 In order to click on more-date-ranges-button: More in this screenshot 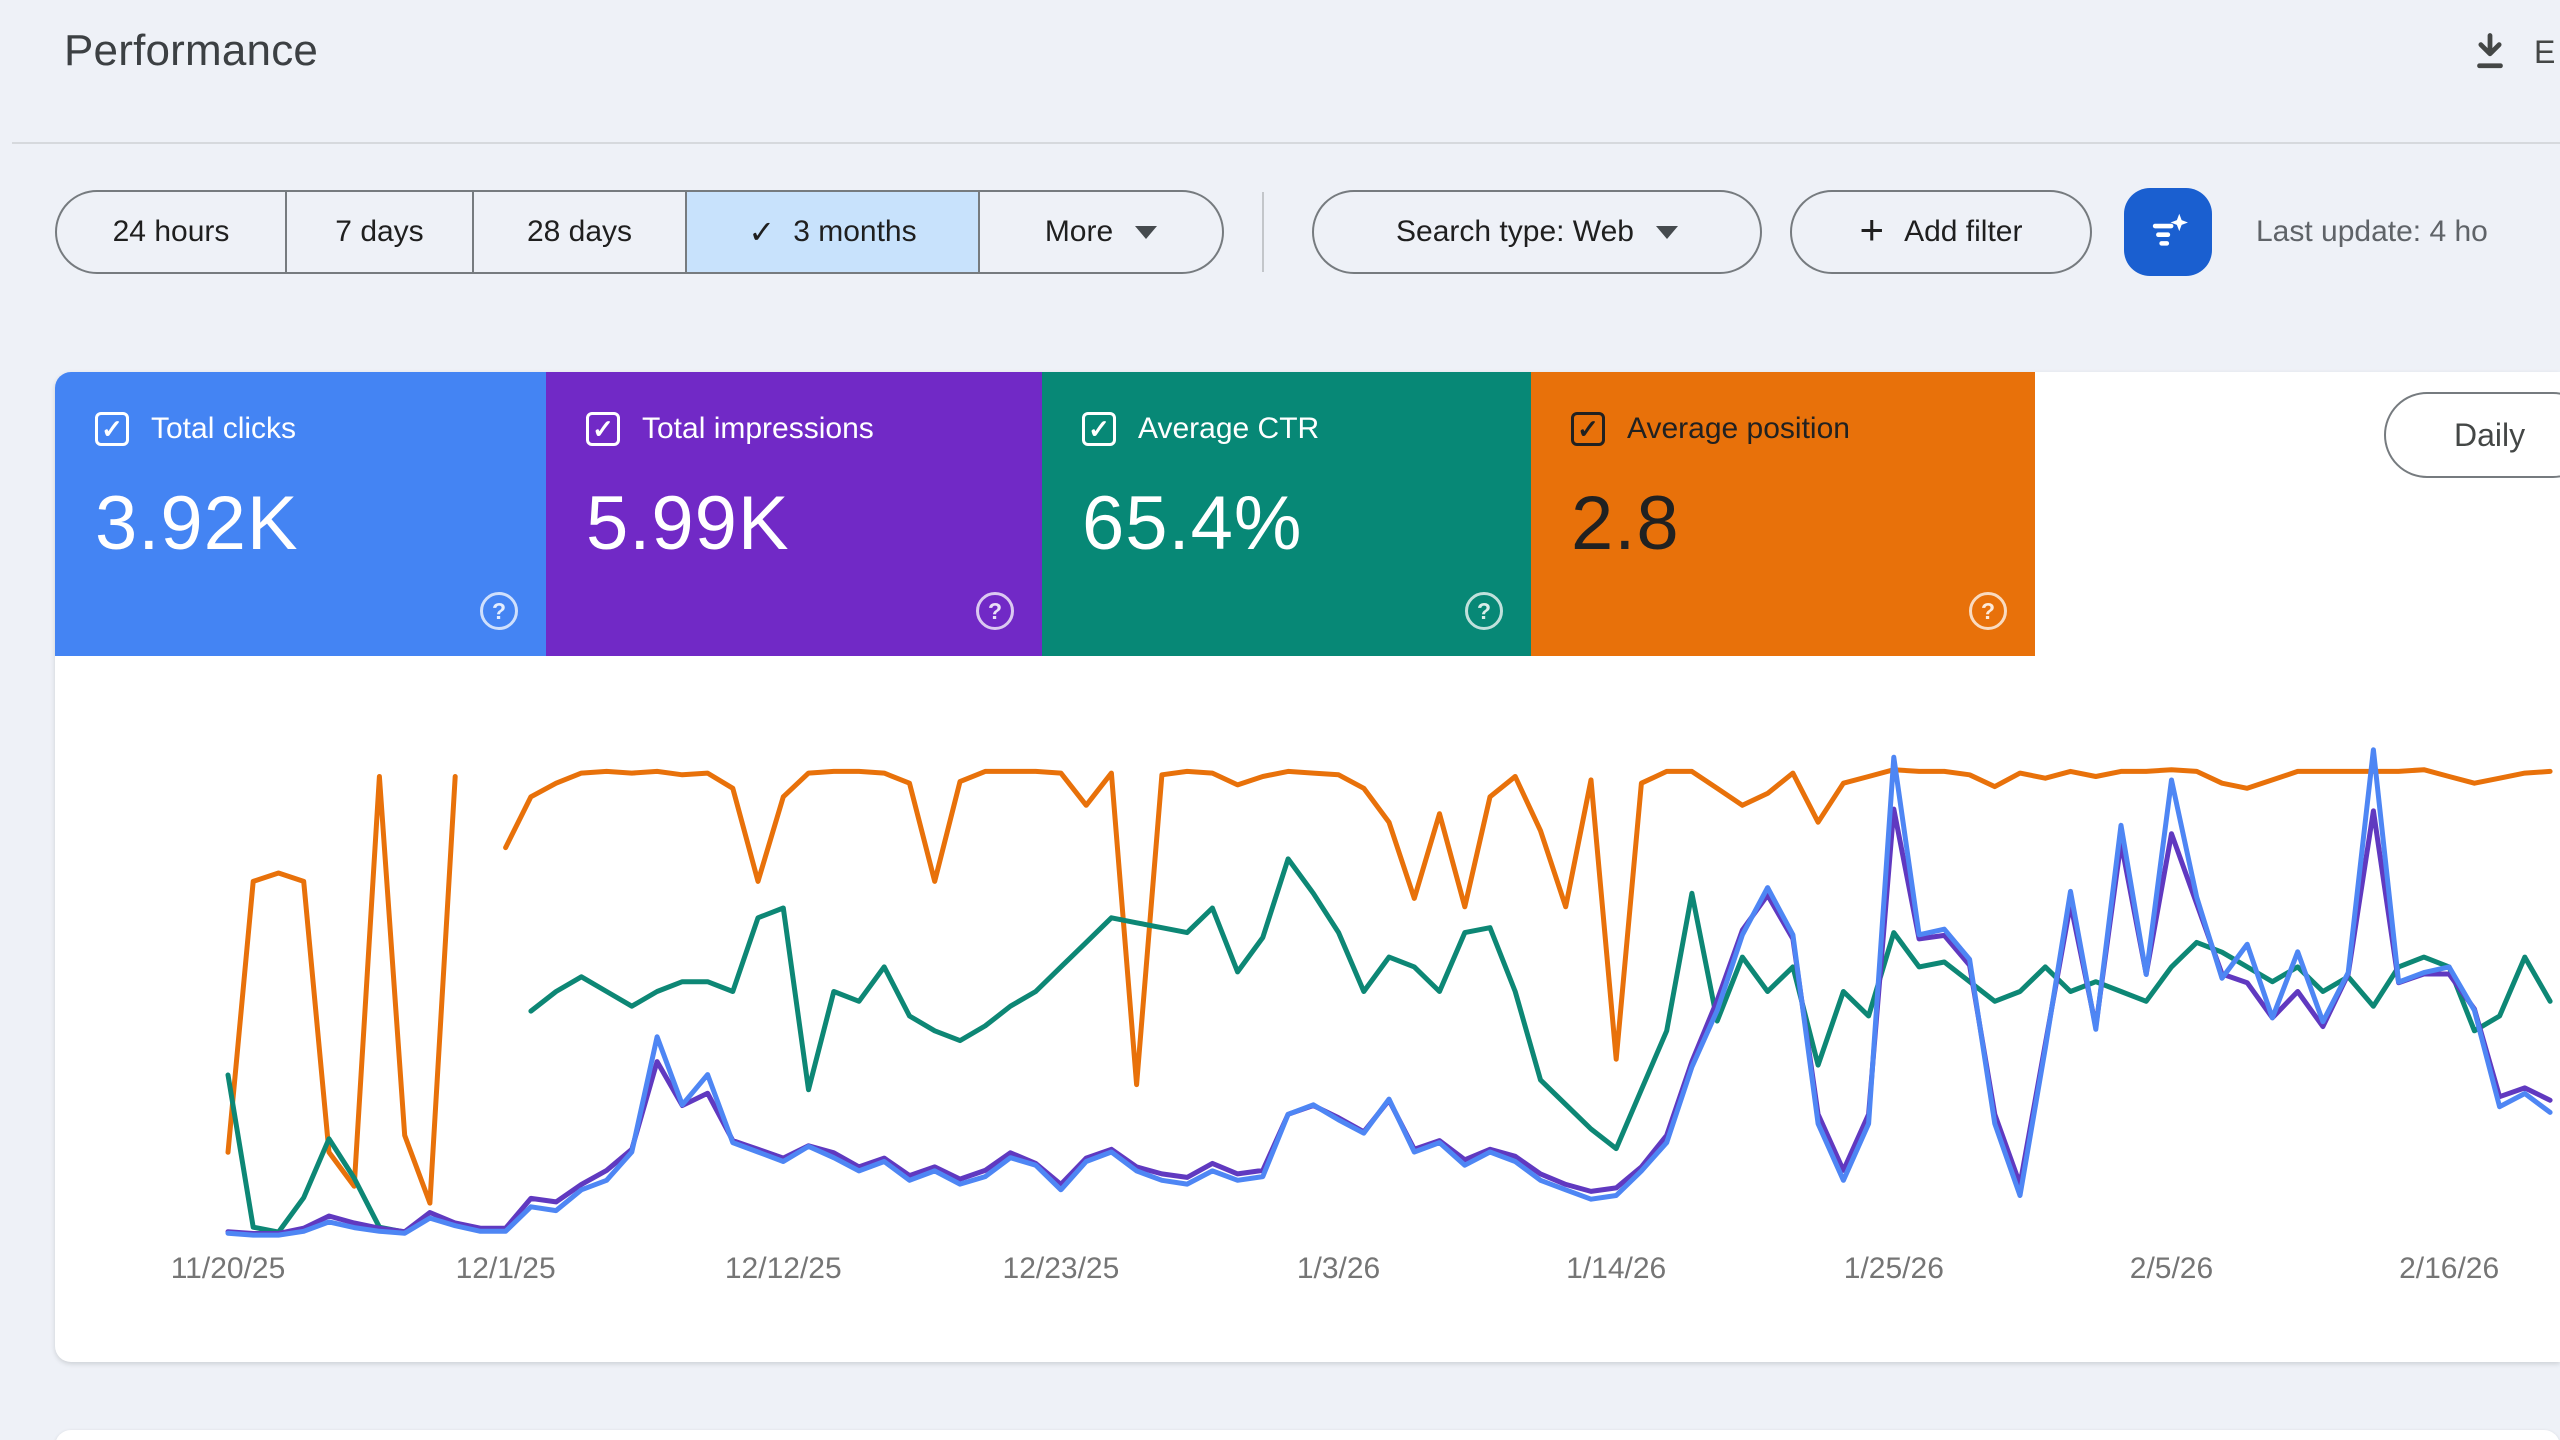, I will do `click(1101, 232)`.